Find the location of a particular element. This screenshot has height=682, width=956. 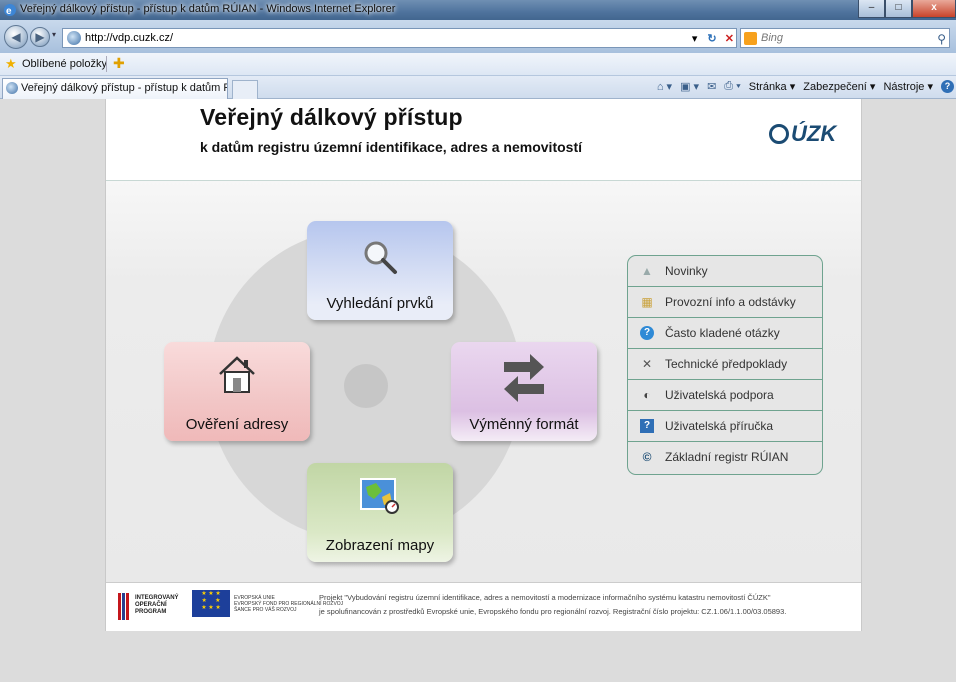

separator is located at coordinates (106, 64).